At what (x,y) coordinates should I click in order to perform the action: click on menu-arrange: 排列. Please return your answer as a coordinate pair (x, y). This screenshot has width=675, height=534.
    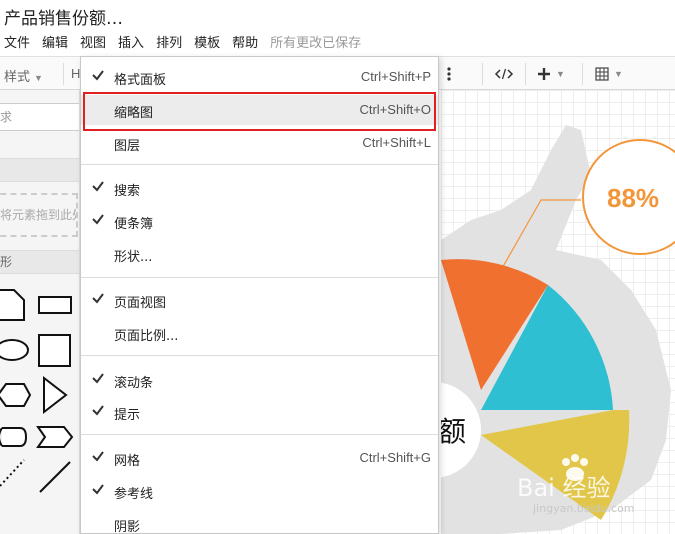
    Looking at the image, I should click on (169, 41).